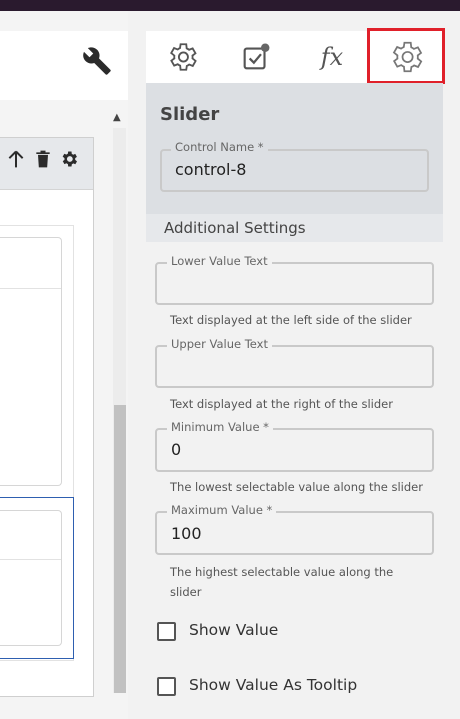 This screenshot has height=719, width=460. What do you see at coordinates (219, 147) in the screenshot?
I see `control-name-label: Control Name *` at bounding box center [219, 147].